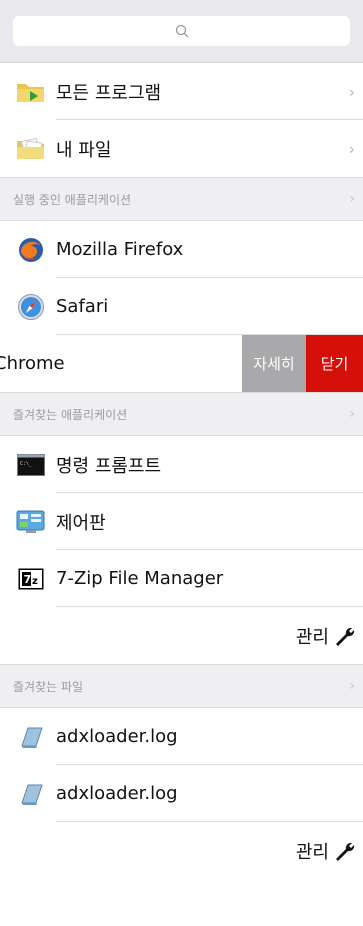  What do you see at coordinates (31, 307) in the screenshot?
I see `safari-icon` at bounding box center [31, 307].